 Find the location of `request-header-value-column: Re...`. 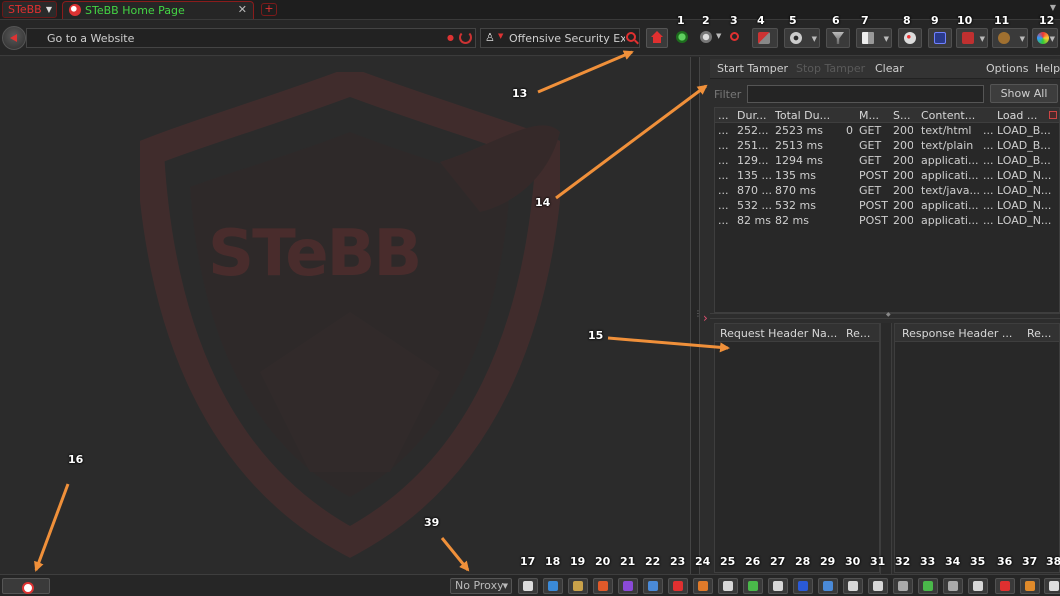

request-header-value-column: Re... is located at coordinates (861, 333).